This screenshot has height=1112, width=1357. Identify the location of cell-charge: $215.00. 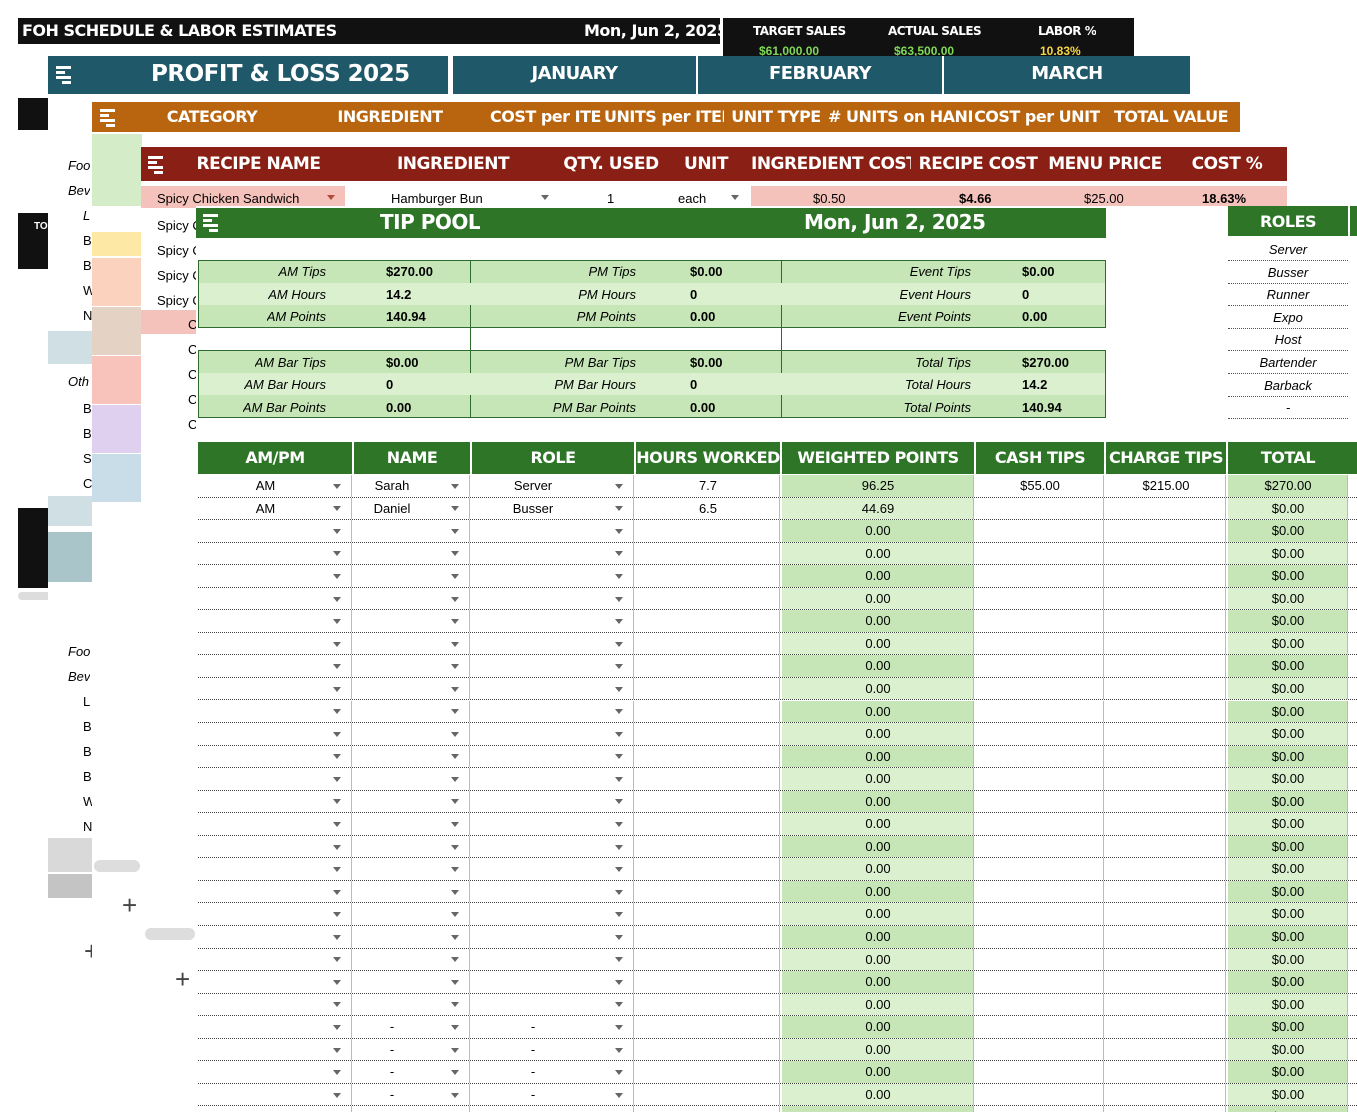
(1166, 486).